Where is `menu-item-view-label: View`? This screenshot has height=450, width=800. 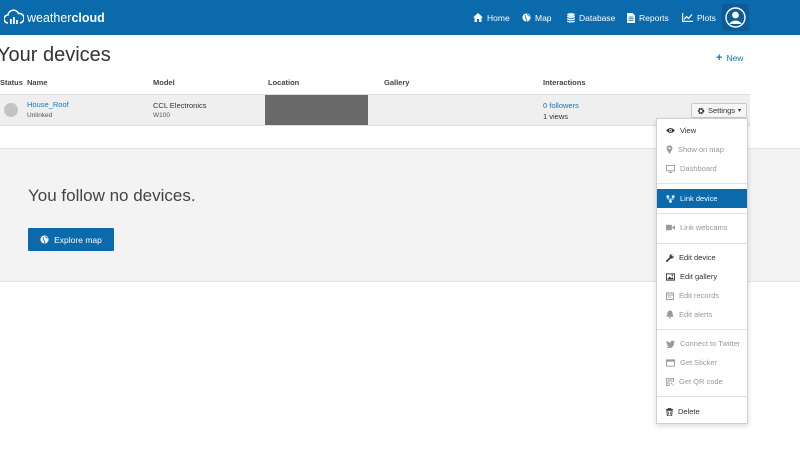 menu-item-view-label: View is located at coordinates (688, 130).